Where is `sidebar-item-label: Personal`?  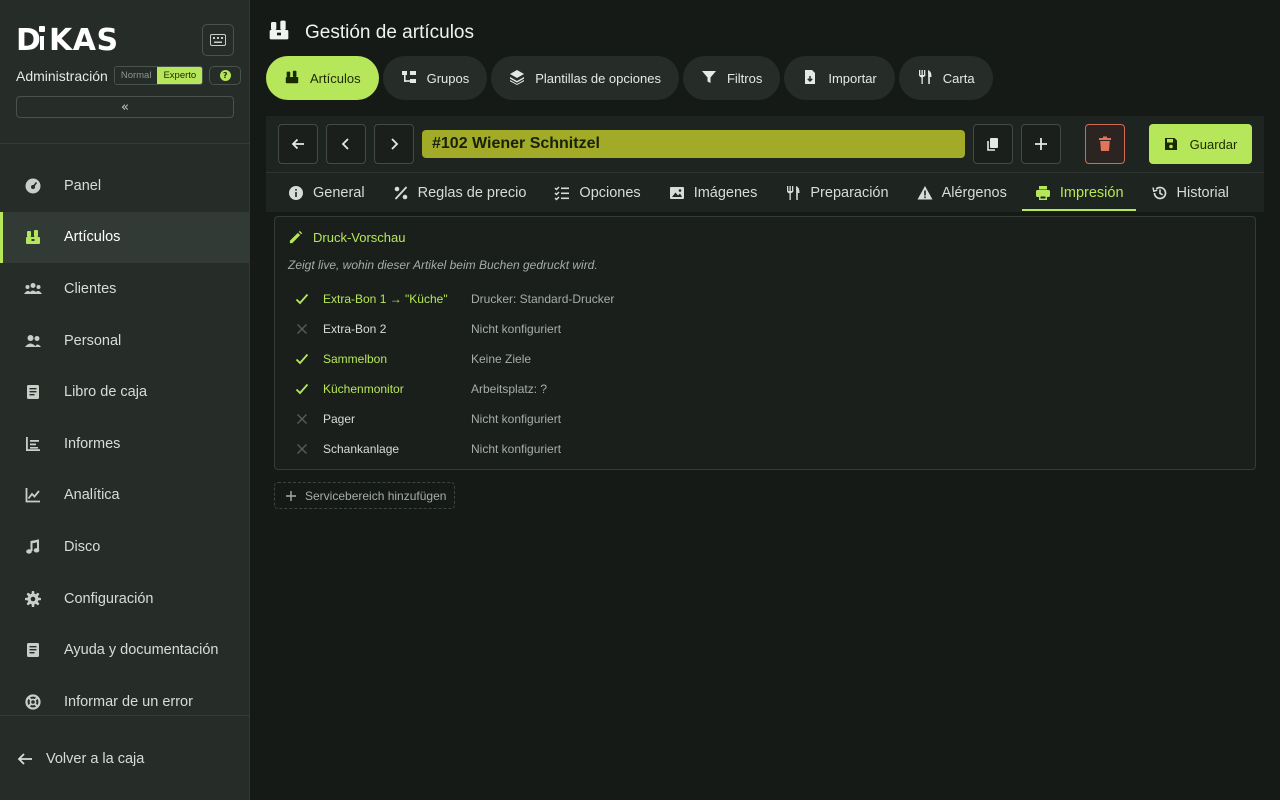 sidebar-item-label: Personal is located at coordinates (93, 340).